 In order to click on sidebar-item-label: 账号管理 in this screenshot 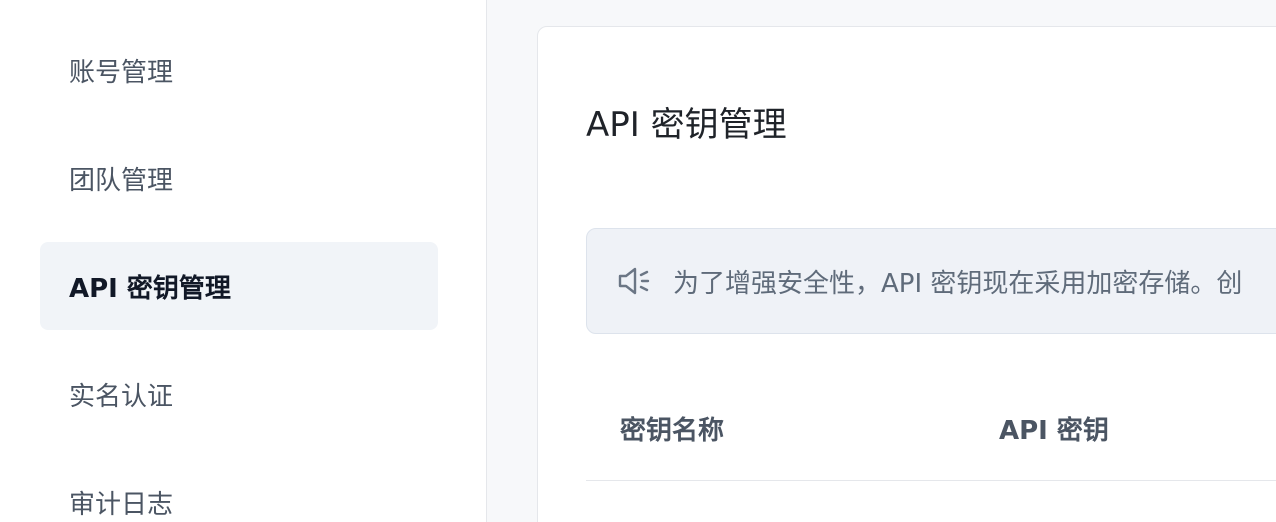, I will do `click(121, 72)`.